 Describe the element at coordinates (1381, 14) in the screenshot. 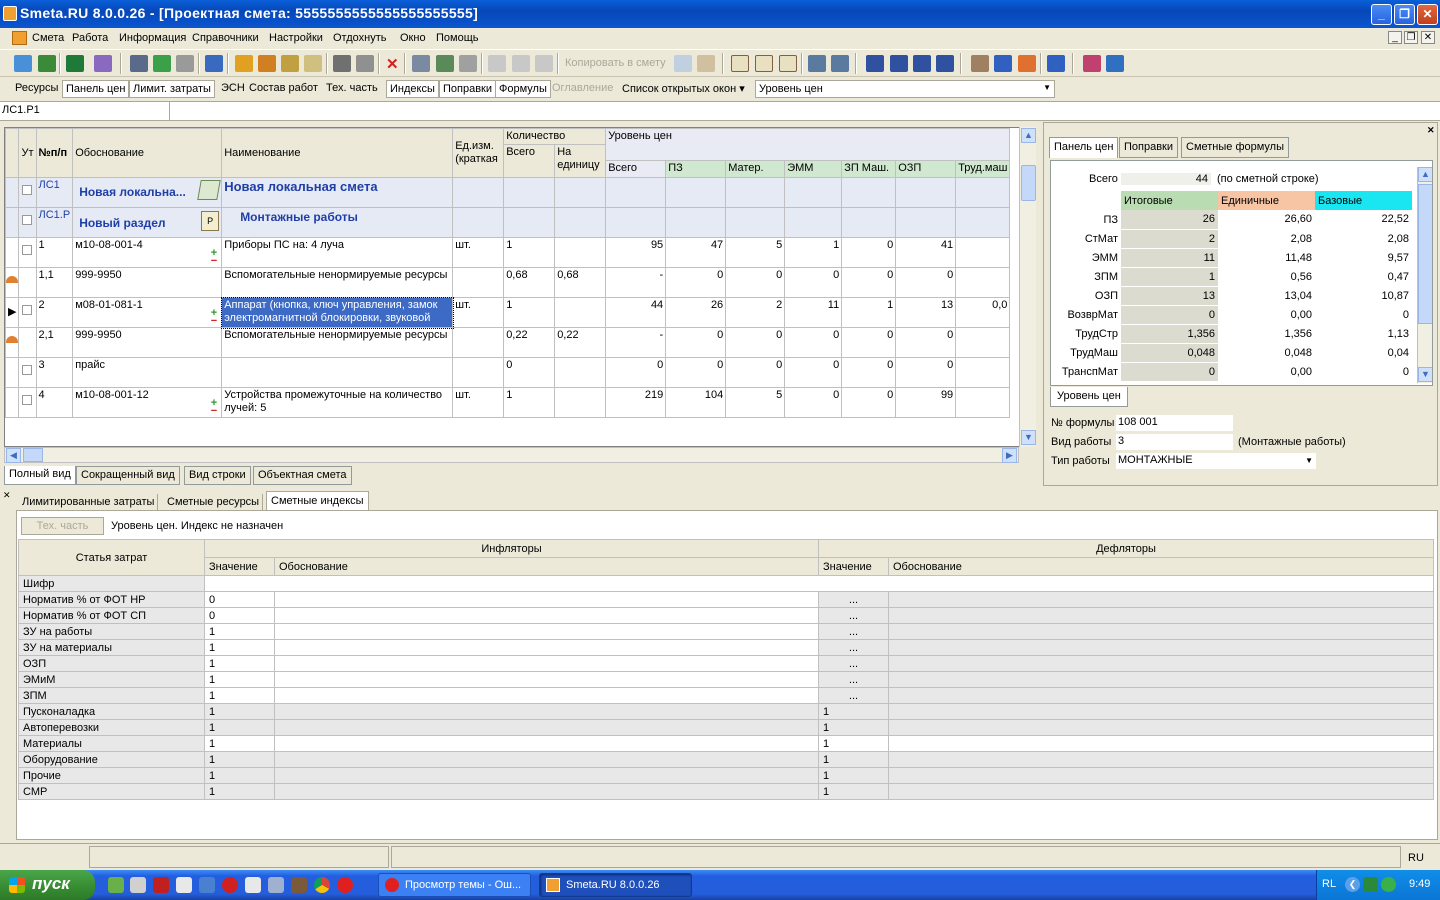

I see `minimize-button: _` at that location.